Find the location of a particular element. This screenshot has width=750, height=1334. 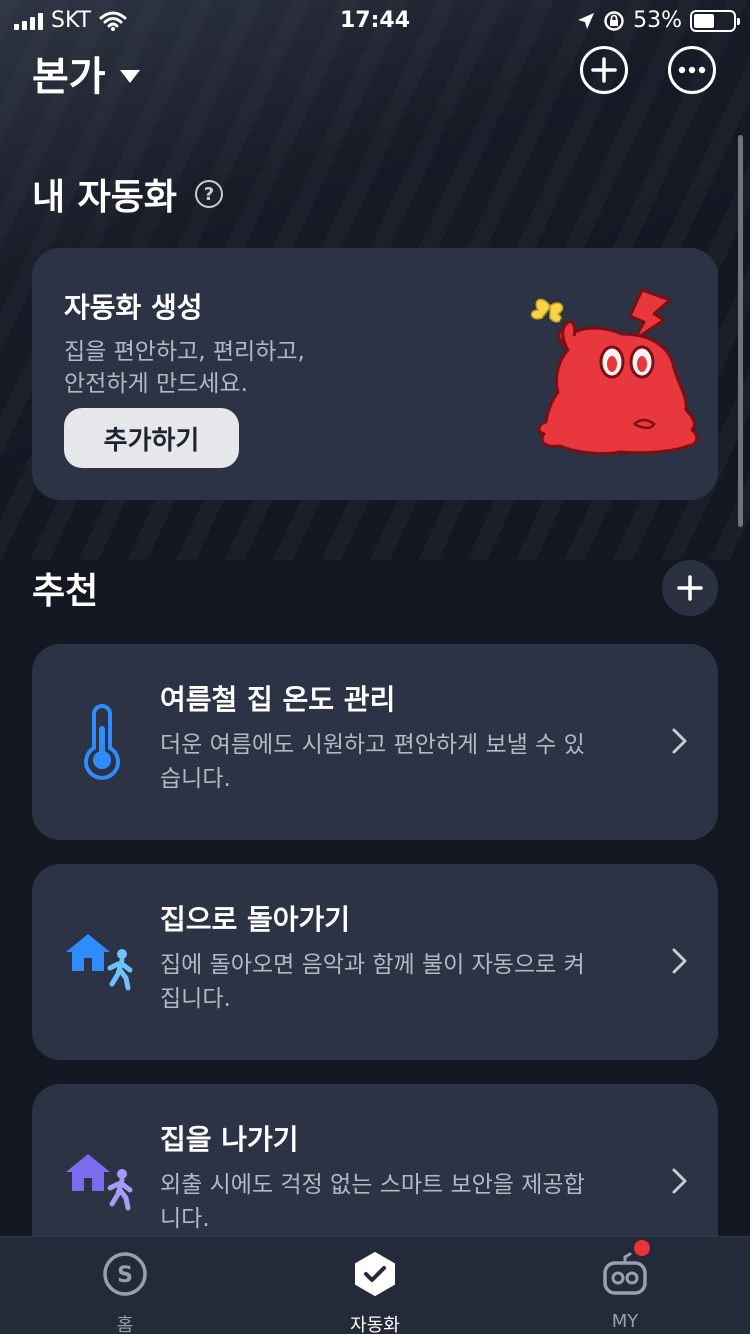

notification-badge is located at coordinates (642, 1248).